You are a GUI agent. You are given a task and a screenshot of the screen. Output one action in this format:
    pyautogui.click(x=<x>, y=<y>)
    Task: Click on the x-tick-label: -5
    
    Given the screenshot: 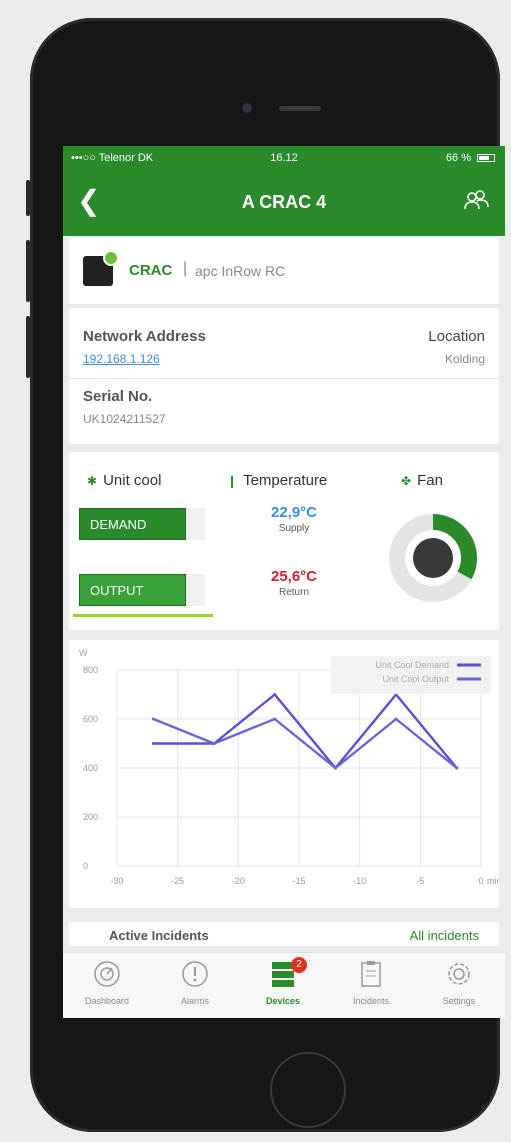 What is the action you would take?
    pyautogui.click(x=420, y=881)
    